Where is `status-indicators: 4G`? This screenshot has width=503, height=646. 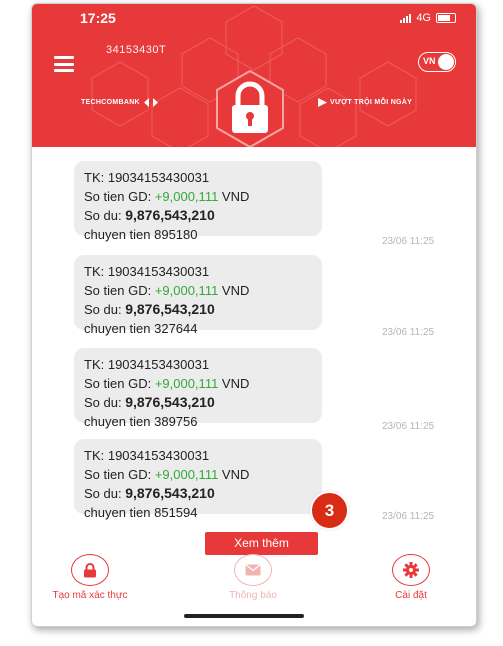 status-indicators: 4G is located at coordinates (428, 18).